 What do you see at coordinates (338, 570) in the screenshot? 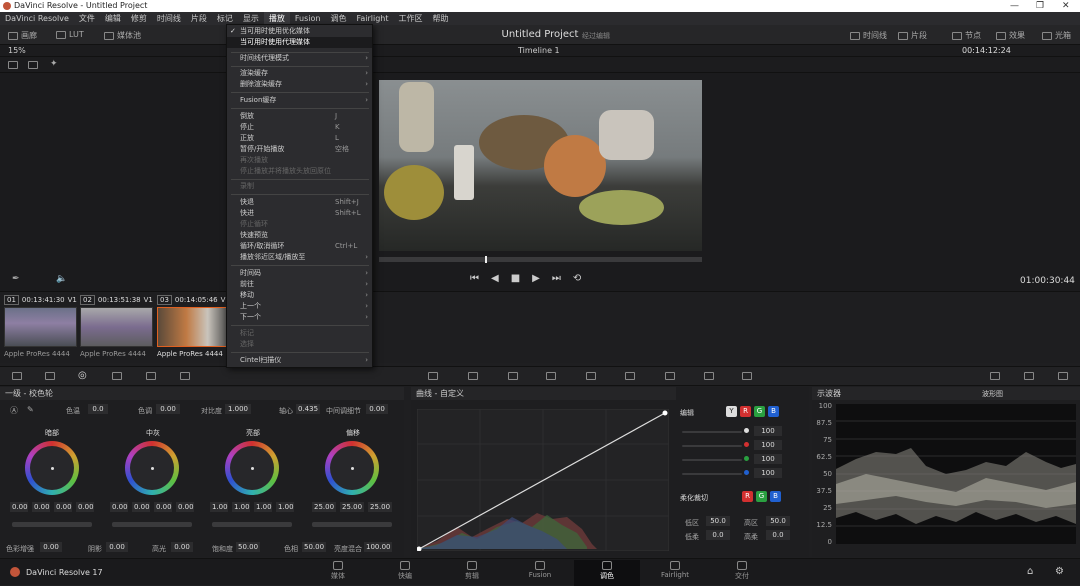
I see `tab-media: 媒体` at bounding box center [338, 570].